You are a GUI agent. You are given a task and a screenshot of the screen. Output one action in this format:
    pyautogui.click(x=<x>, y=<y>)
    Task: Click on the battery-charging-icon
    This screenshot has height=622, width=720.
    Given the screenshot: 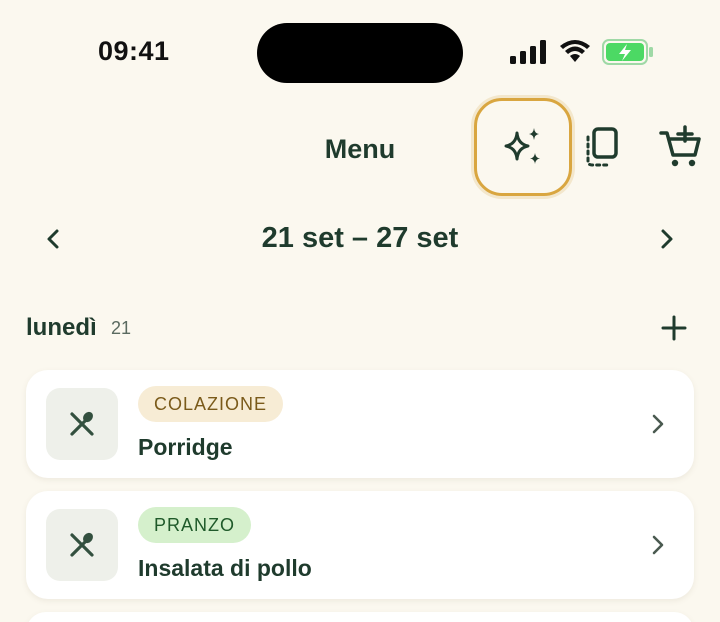 What is the action you would take?
    pyautogui.click(x=627, y=52)
    